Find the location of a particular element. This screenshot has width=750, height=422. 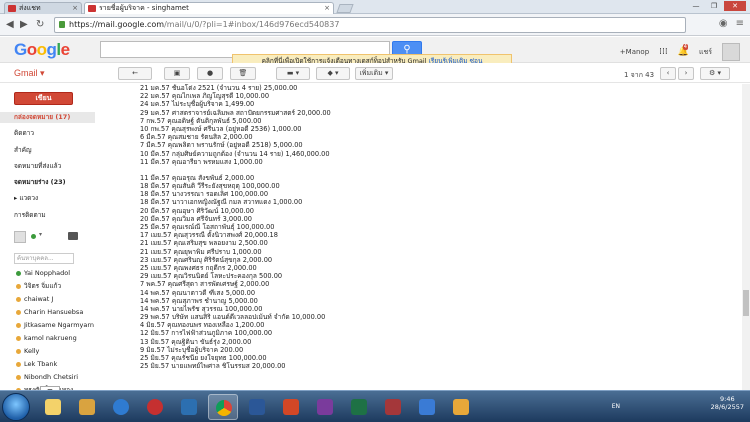

donation-line: 11 มีค.57 คุณอารียา พรหมแสง 1,000.00 is located at coordinates (201, 161).